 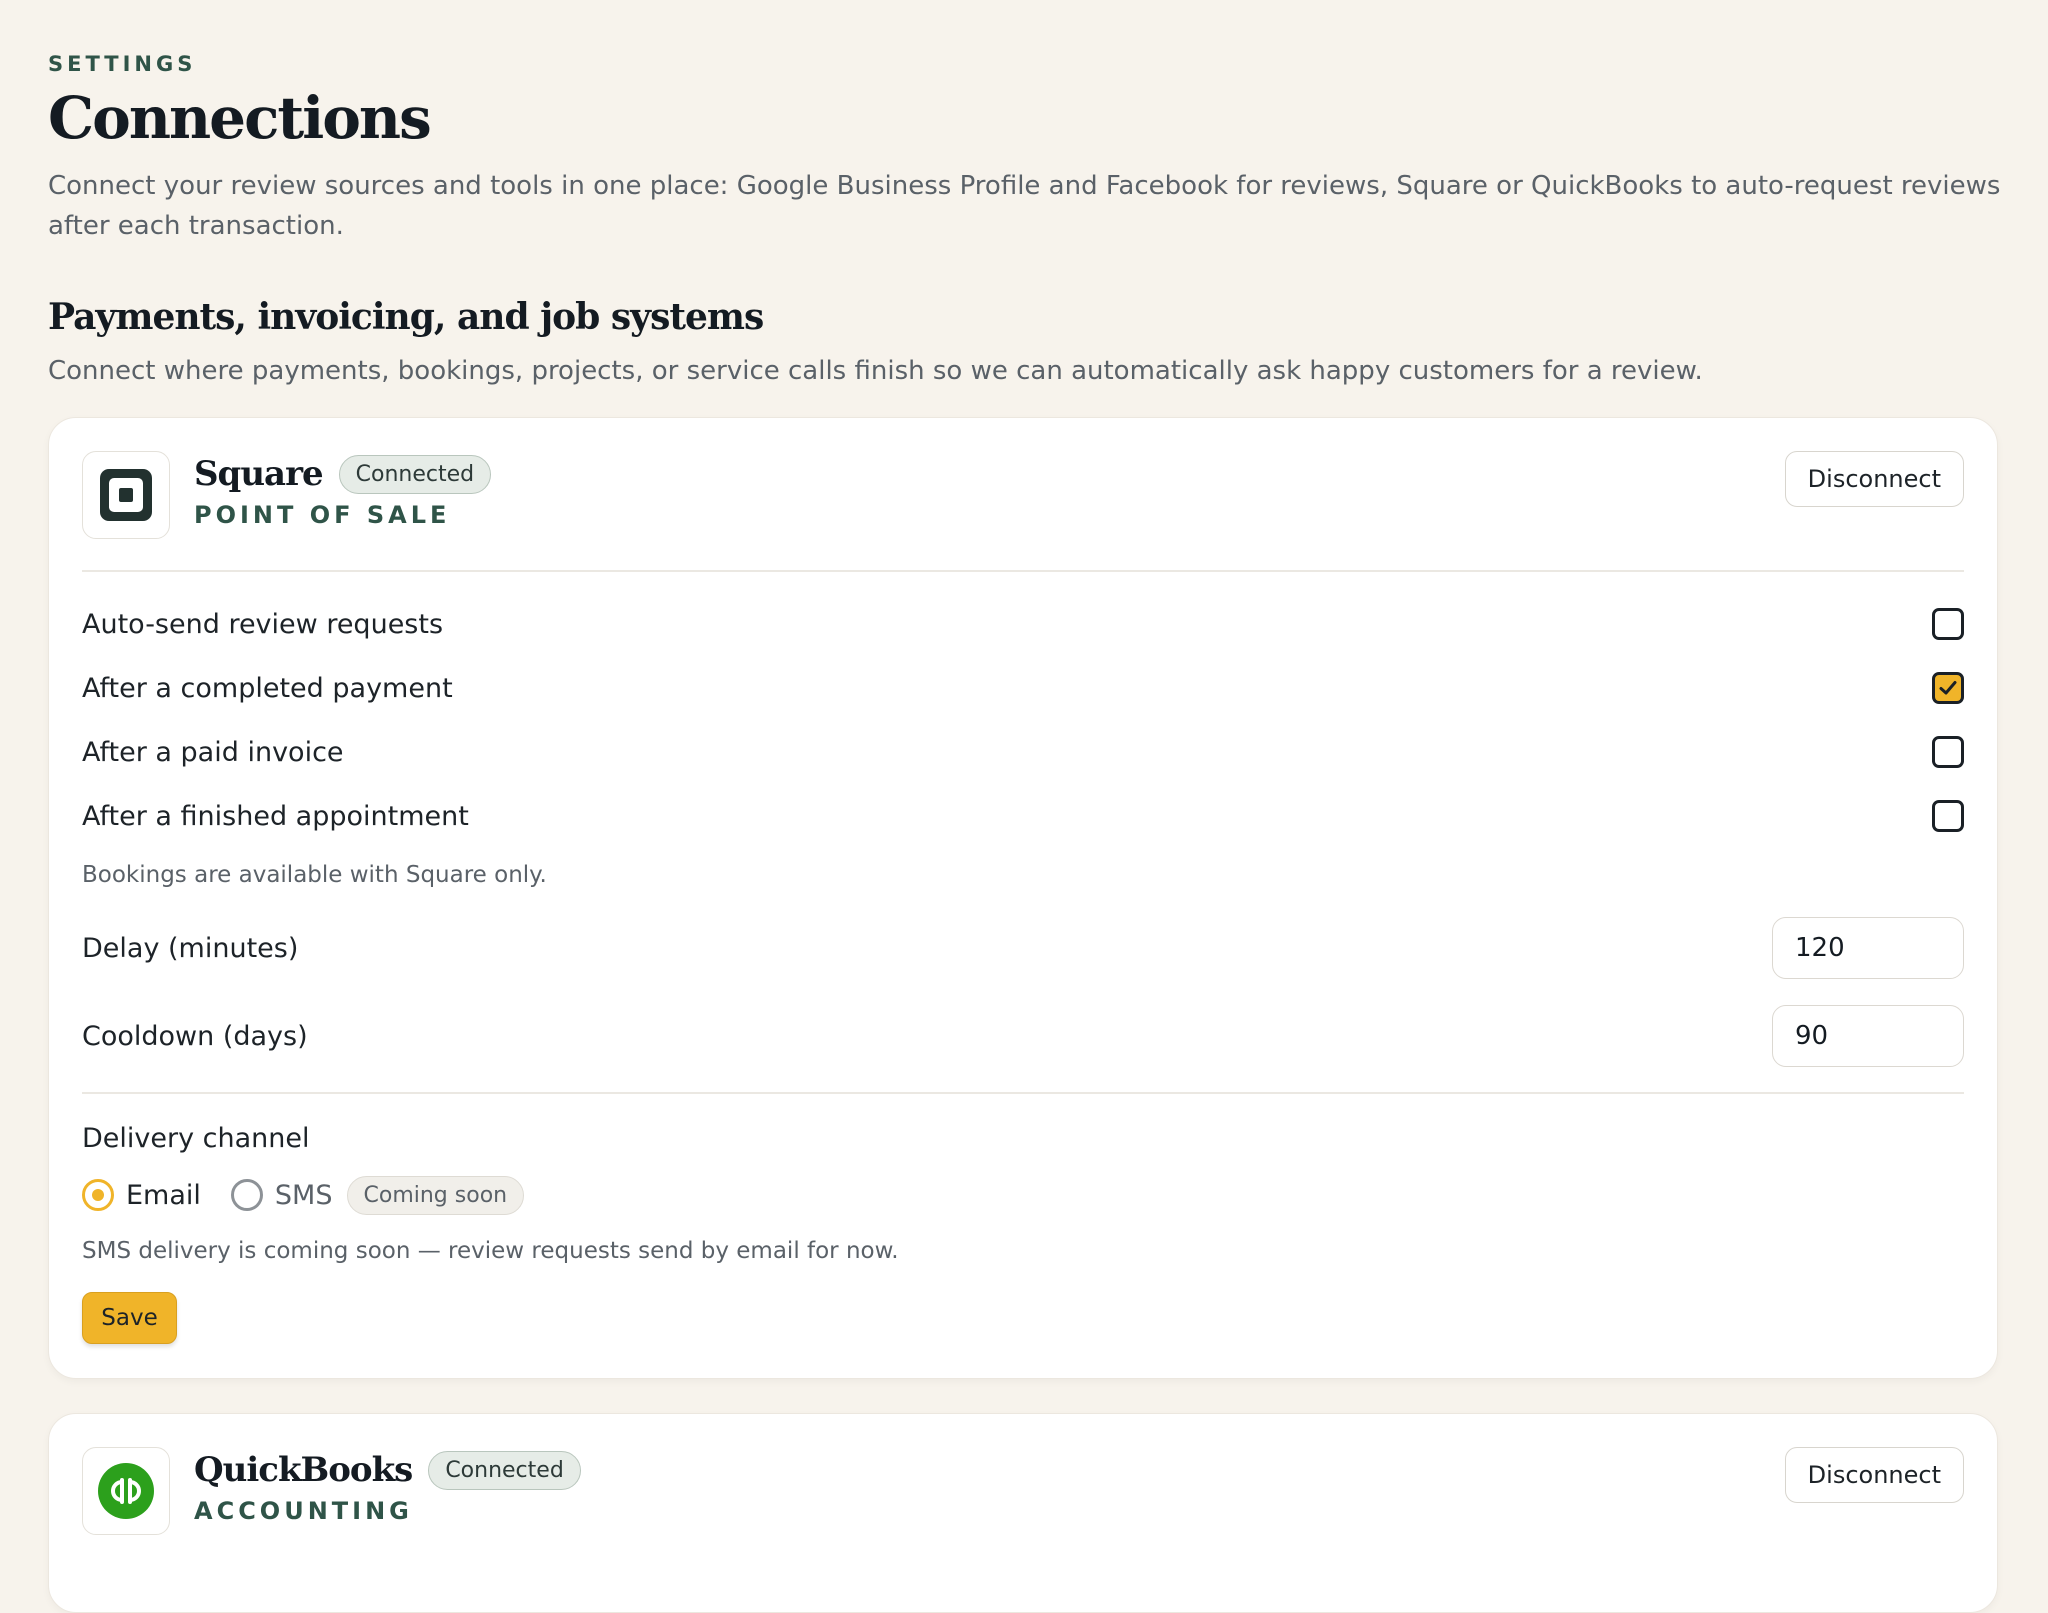 I want to click on delivery-channel-title: Delivery channel, so click(x=196, y=1138).